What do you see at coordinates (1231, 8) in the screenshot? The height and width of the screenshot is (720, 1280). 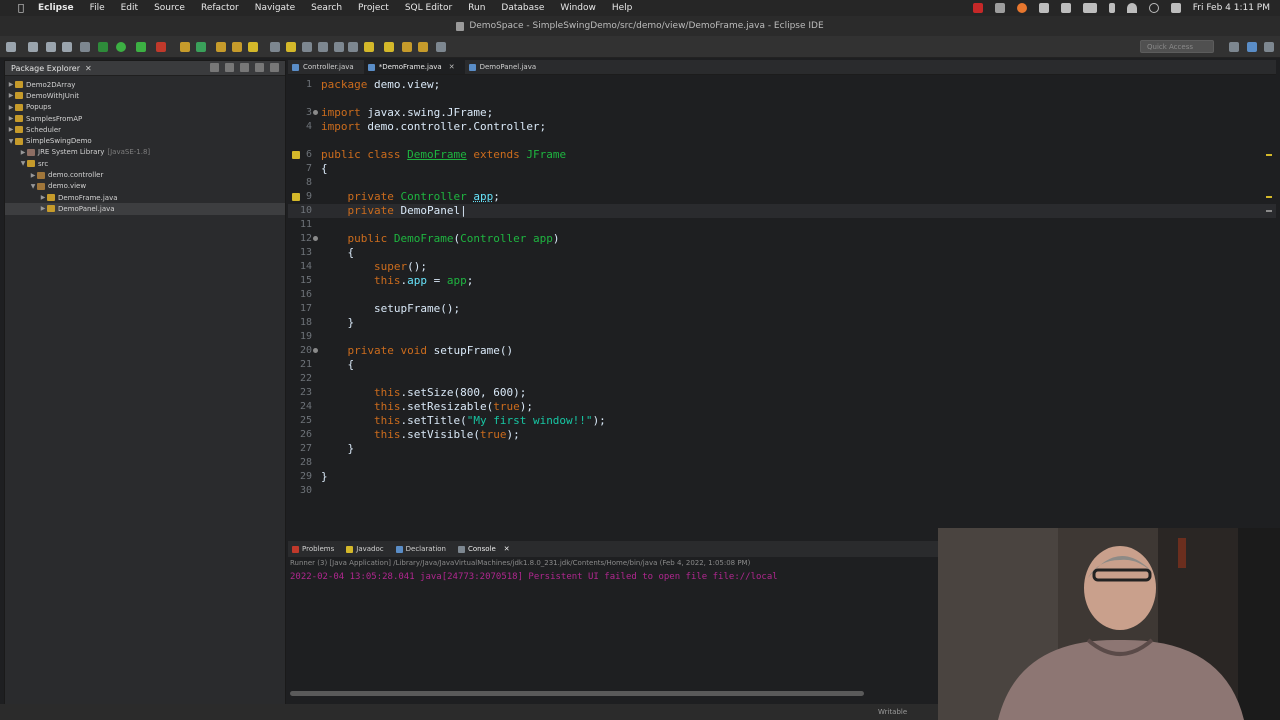 I see `clock: Fri Feb 4 1:11 PM` at bounding box center [1231, 8].